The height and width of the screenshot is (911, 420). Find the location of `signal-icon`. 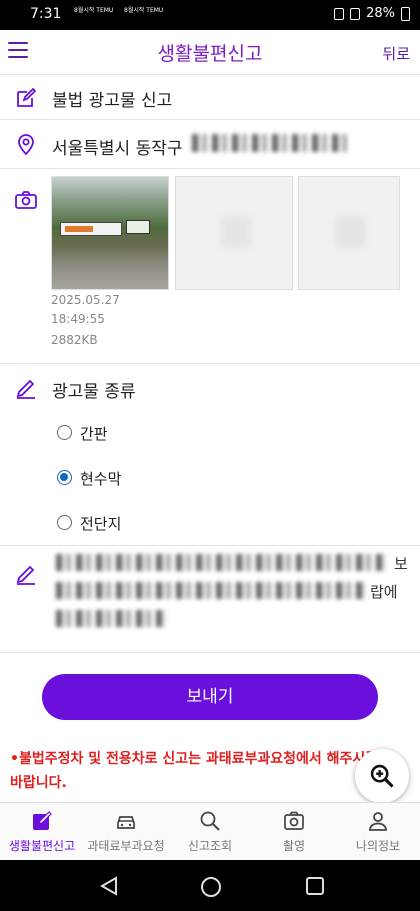

signal-icon is located at coordinates (355, 13).